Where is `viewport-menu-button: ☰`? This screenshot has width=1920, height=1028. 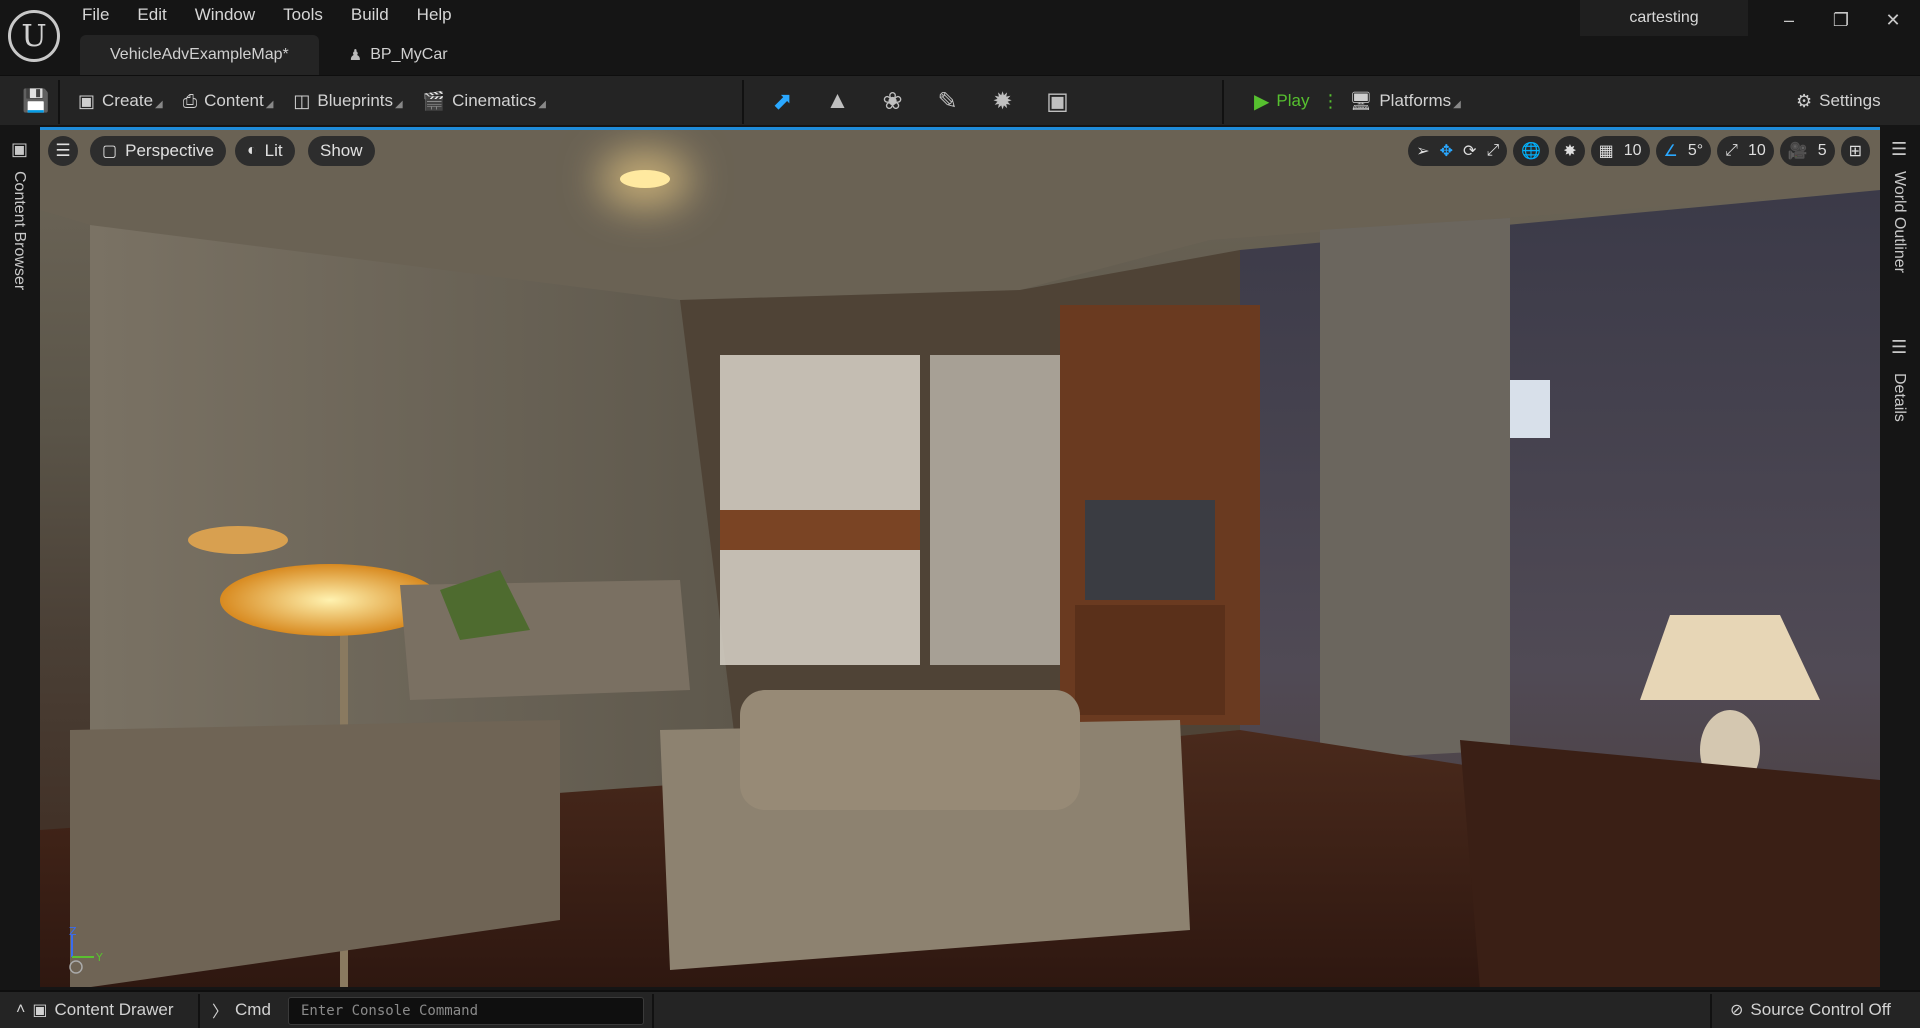 viewport-menu-button: ☰ is located at coordinates (63, 151).